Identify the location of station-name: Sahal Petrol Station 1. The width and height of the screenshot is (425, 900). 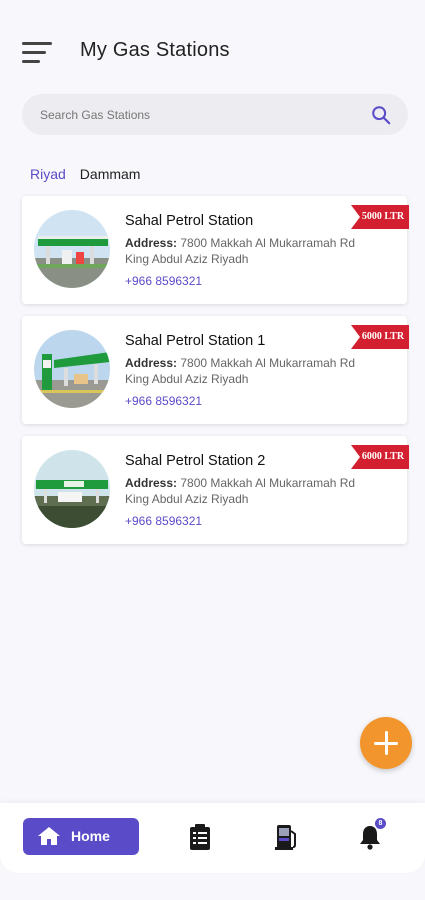
(195, 341).